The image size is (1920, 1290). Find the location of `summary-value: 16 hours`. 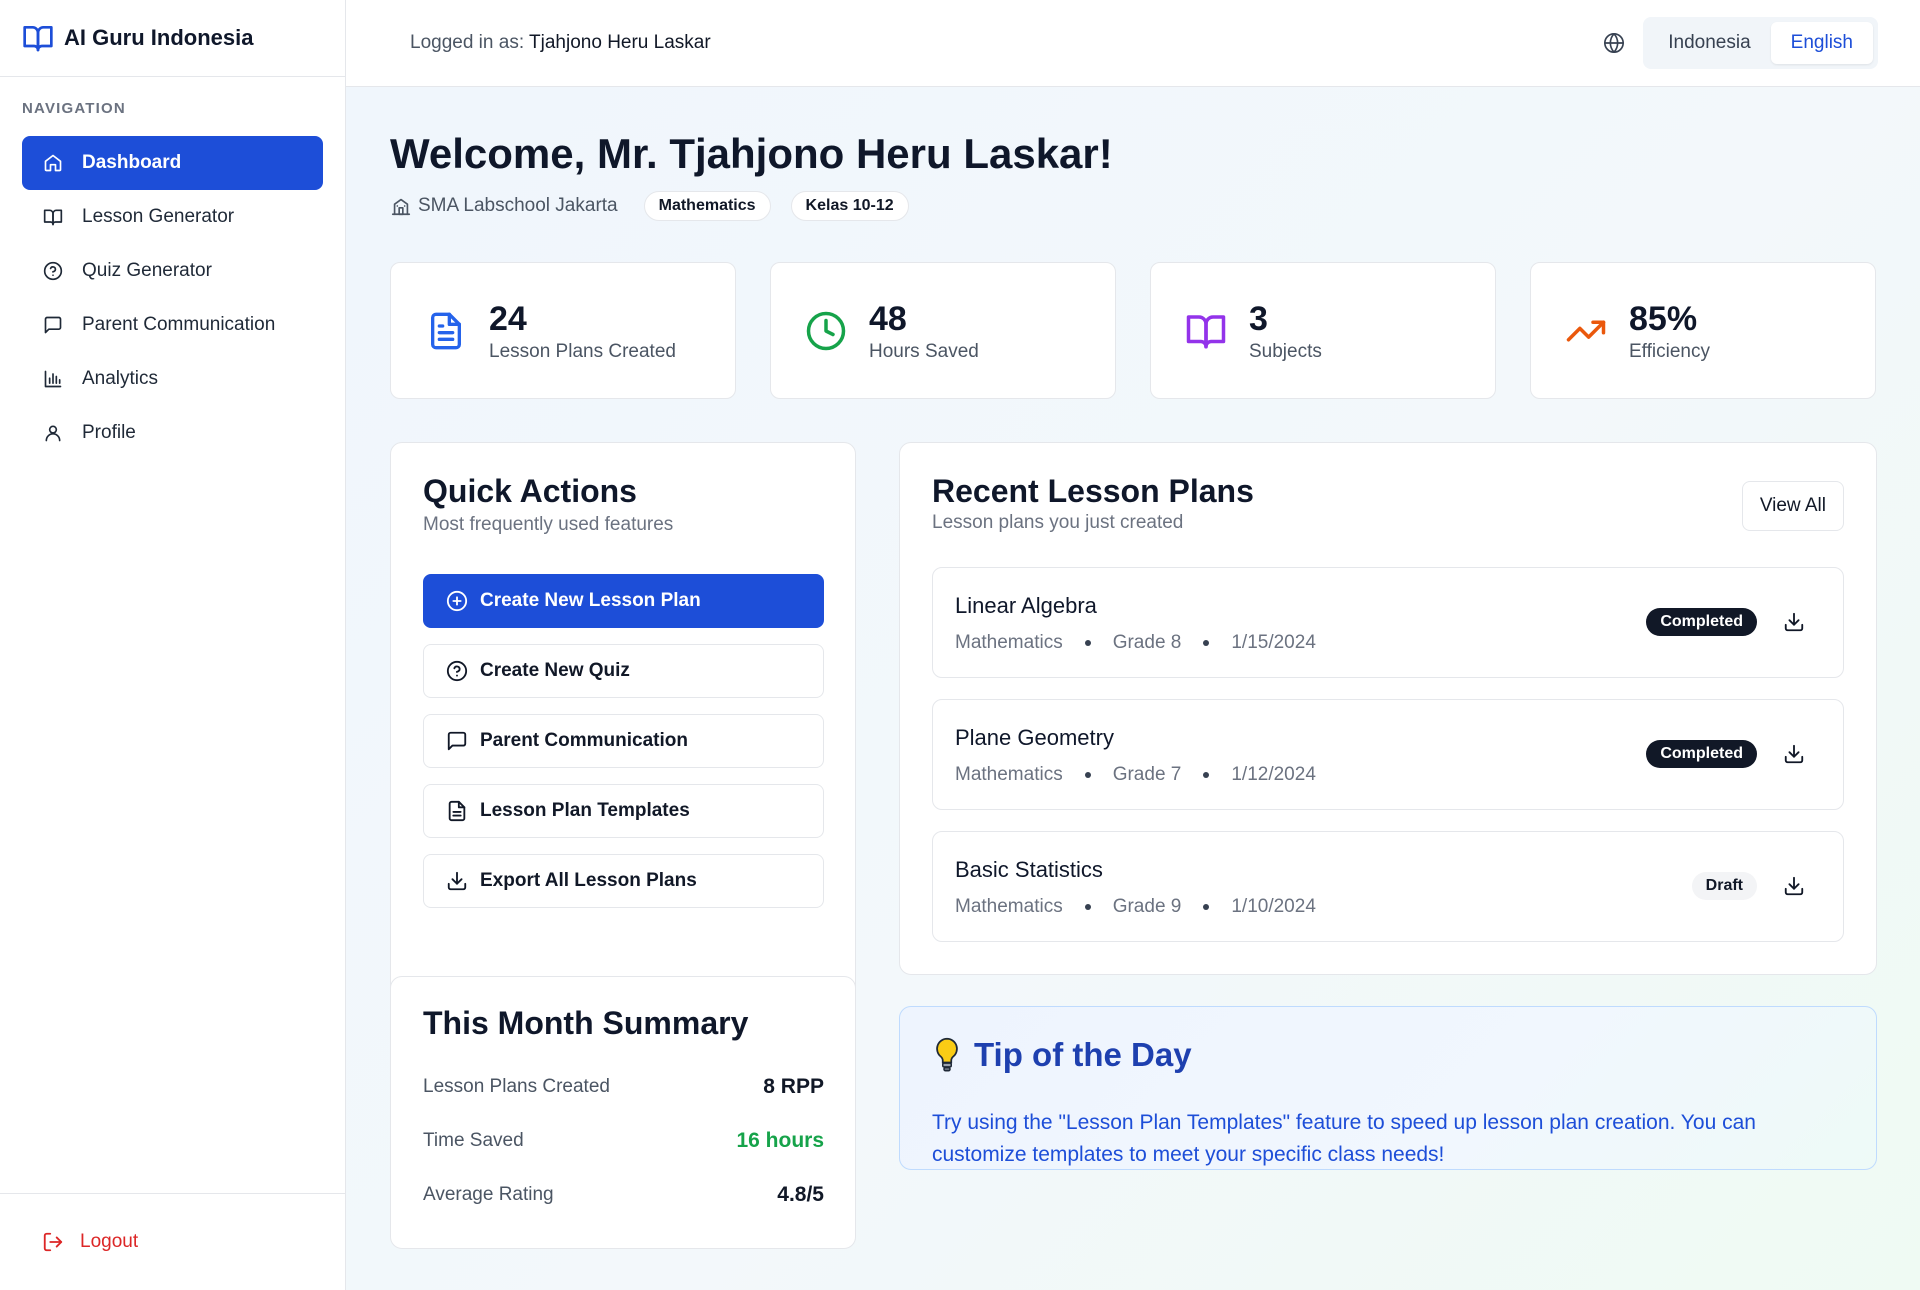

summary-value: 16 hours is located at coordinates (780, 1140).